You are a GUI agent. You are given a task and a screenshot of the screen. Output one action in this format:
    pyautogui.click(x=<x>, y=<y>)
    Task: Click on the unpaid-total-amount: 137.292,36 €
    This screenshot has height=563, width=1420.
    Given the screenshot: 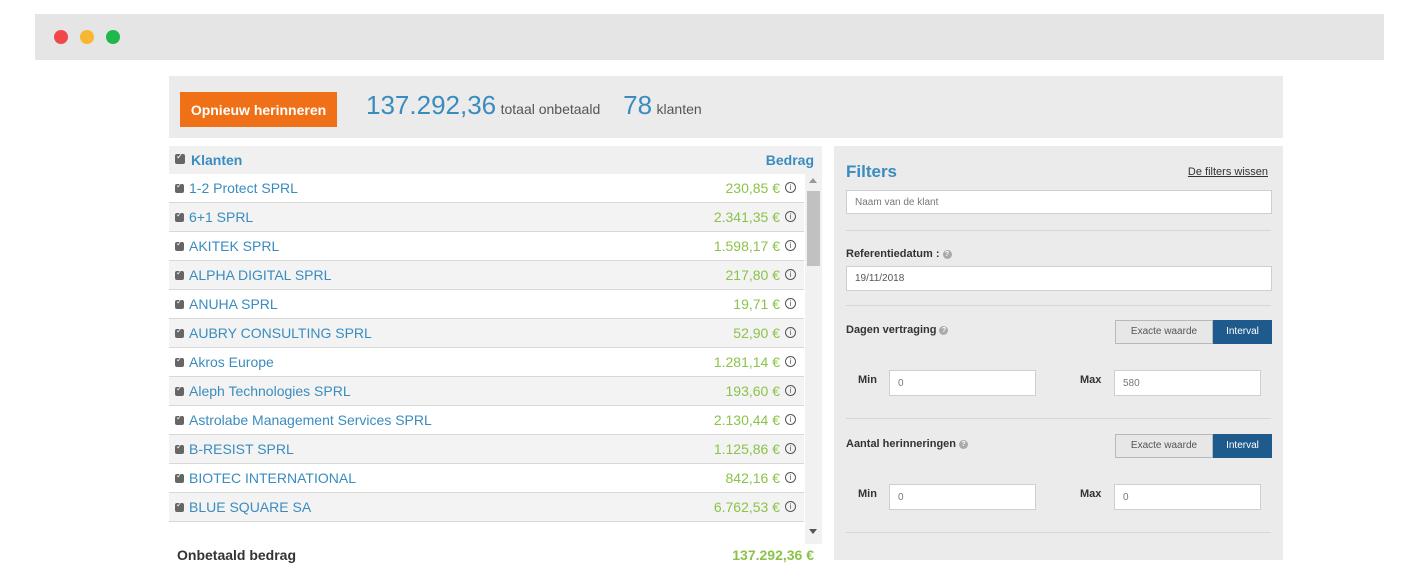 What is the action you would take?
    pyautogui.click(x=773, y=555)
    